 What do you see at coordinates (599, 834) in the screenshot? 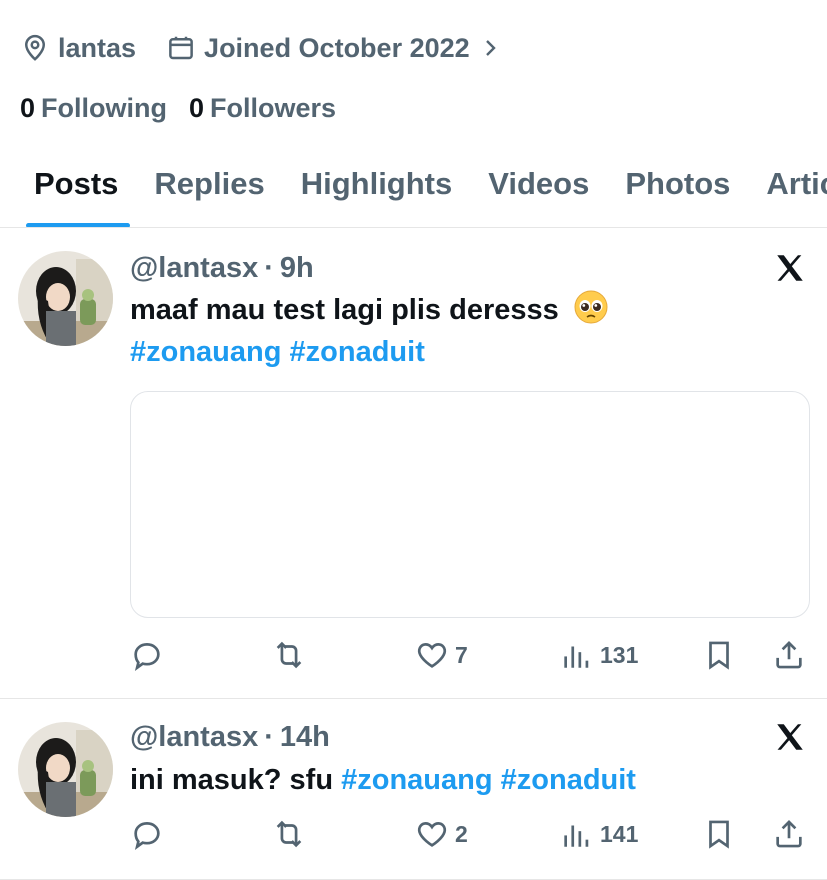
I see `views-button: 141` at bounding box center [599, 834].